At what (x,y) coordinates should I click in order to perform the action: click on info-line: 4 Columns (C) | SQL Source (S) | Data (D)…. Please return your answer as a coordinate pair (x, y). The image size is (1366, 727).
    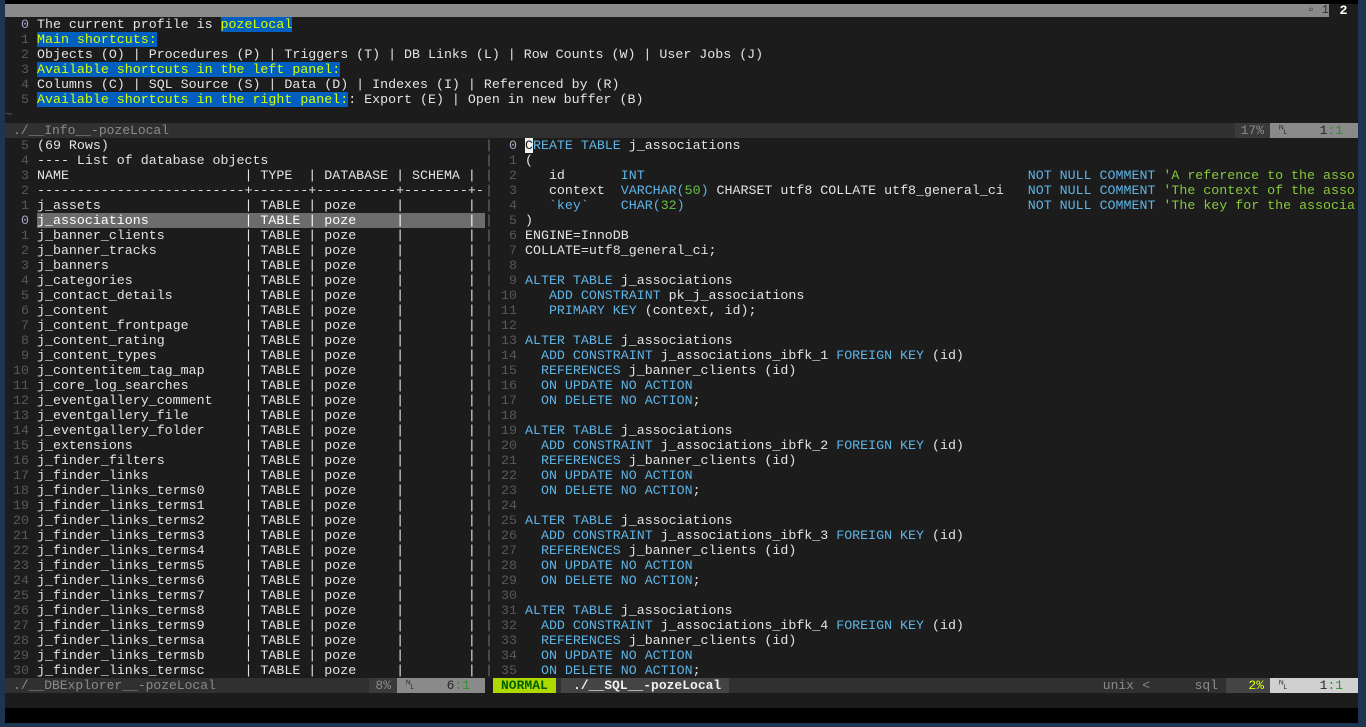
    Looking at the image, I should click on (681, 84).